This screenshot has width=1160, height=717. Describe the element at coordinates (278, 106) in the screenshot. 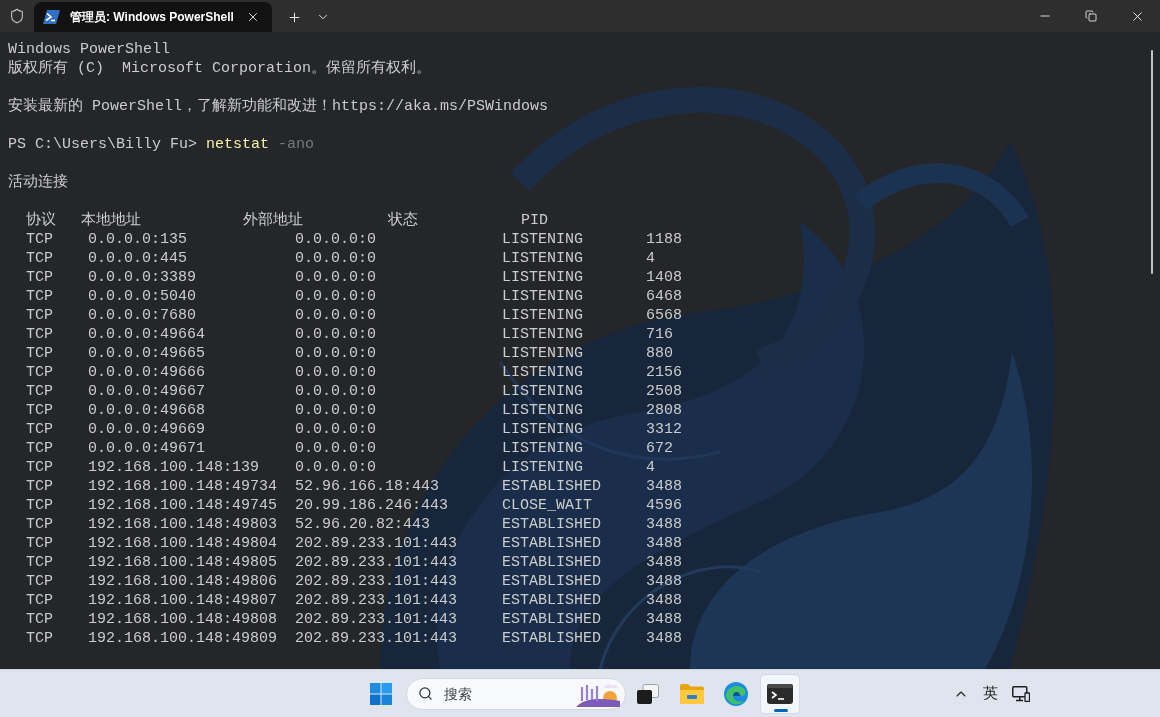

I see `notice-text: 安装最新的 PowerShell，了解新功能和改进！https://aka.ms/PSWindows` at that location.